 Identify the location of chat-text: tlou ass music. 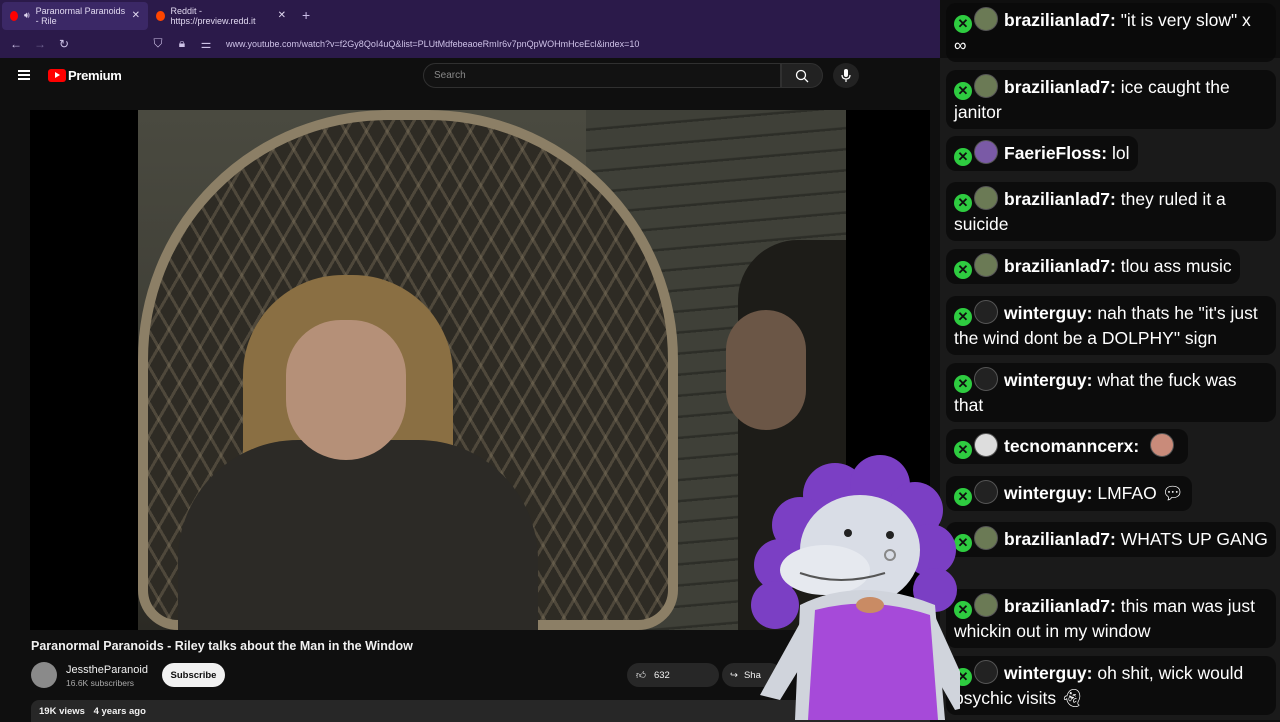
(1176, 266).